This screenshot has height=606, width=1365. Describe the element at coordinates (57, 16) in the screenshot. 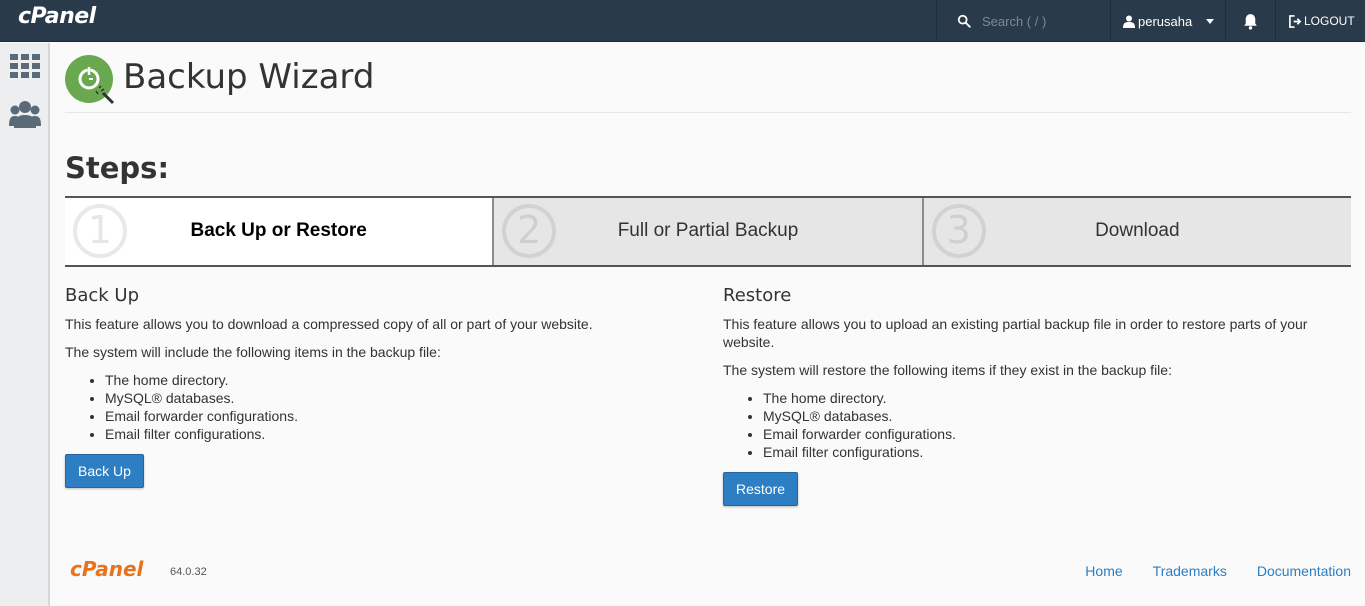

I see `cpanel-logo: cPanel` at that location.